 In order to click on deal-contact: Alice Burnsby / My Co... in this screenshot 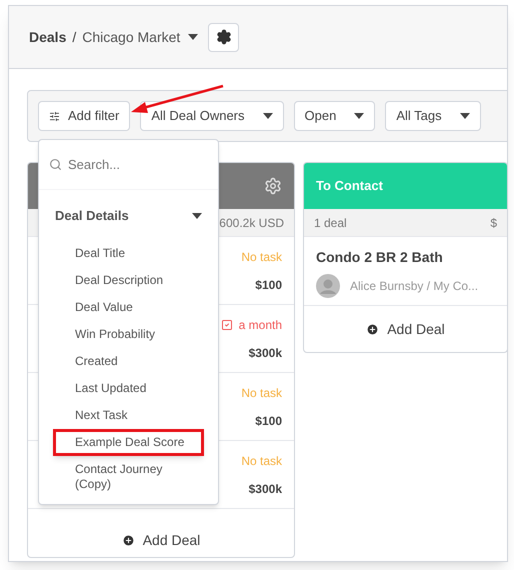, I will do `click(414, 286)`.